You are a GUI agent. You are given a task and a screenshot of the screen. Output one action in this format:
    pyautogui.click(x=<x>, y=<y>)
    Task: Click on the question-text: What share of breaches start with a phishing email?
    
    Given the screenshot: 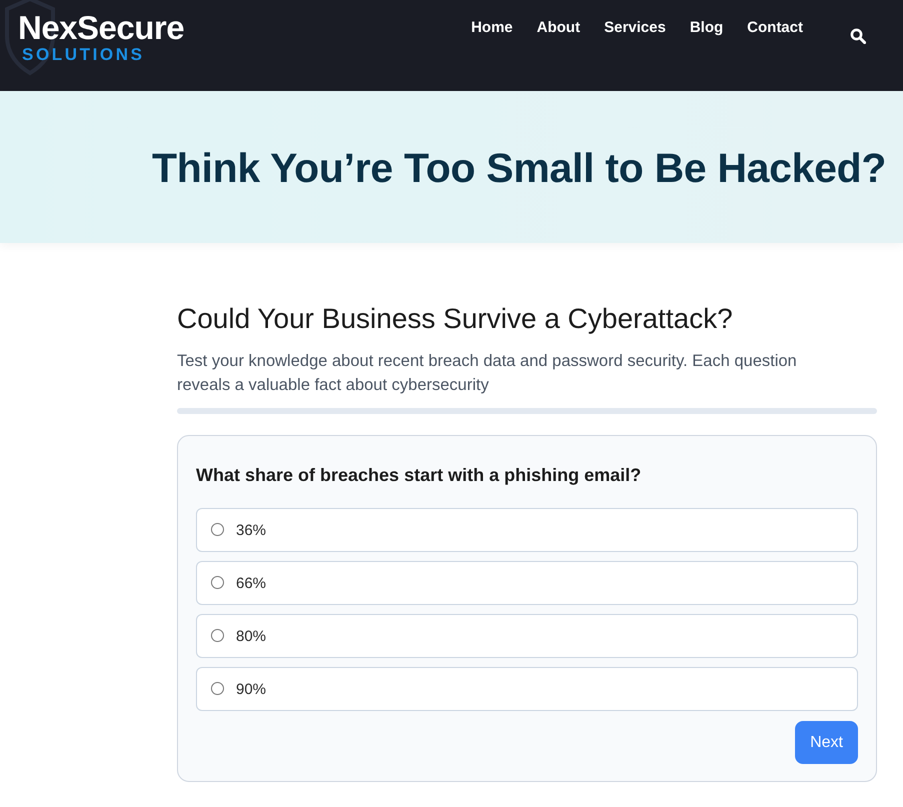 What is the action you would take?
    pyautogui.click(x=419, y=475)
    